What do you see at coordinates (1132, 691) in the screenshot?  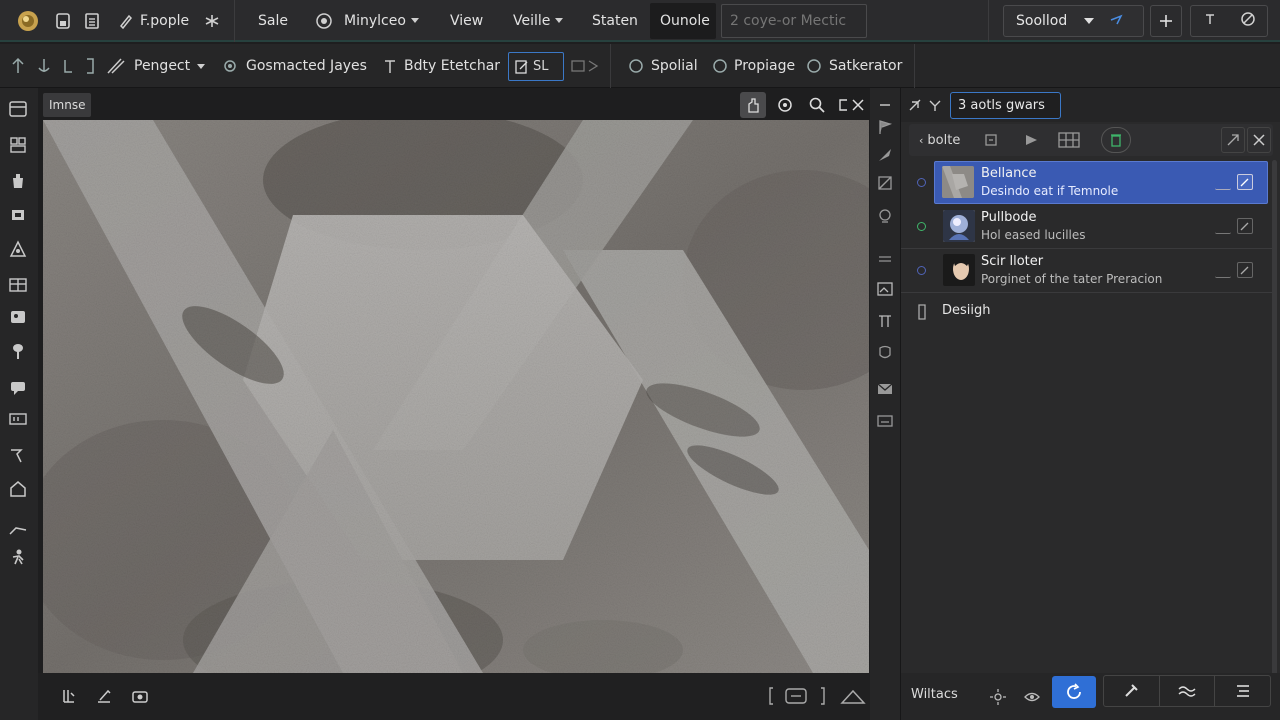 I see `hammer-button` at bounding box center [1132, 691].